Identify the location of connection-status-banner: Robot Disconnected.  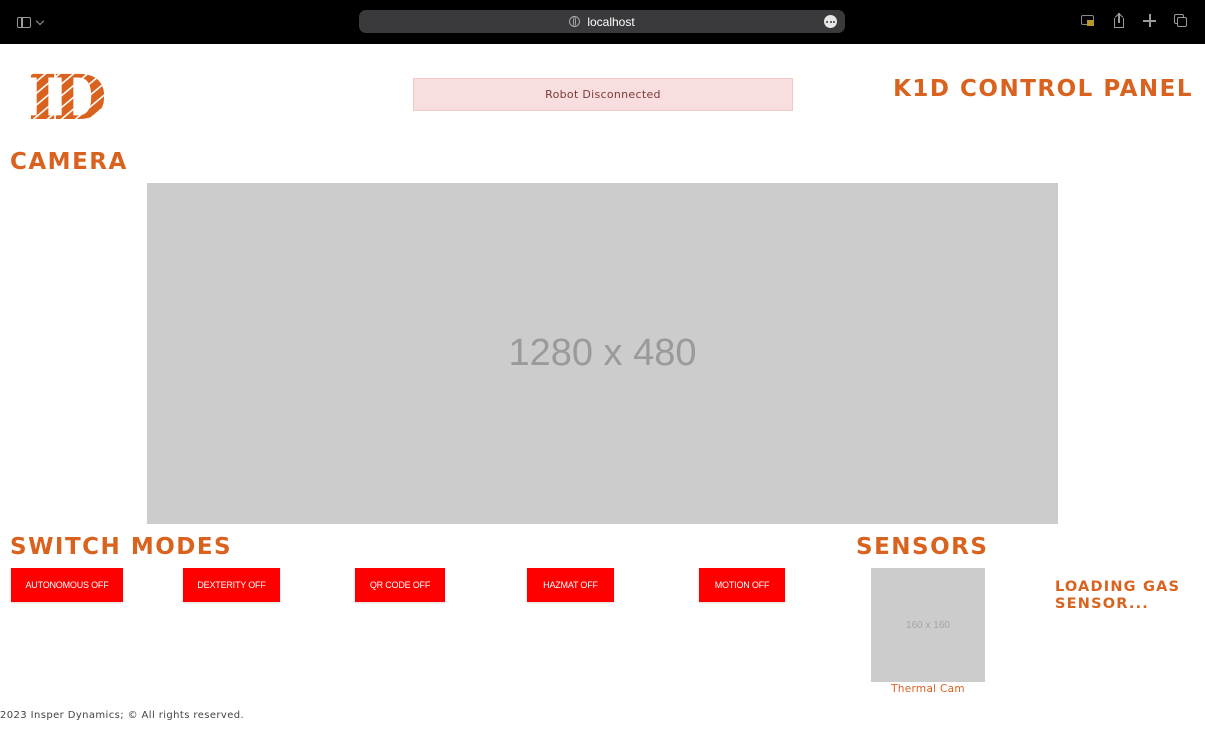
(603, 94).